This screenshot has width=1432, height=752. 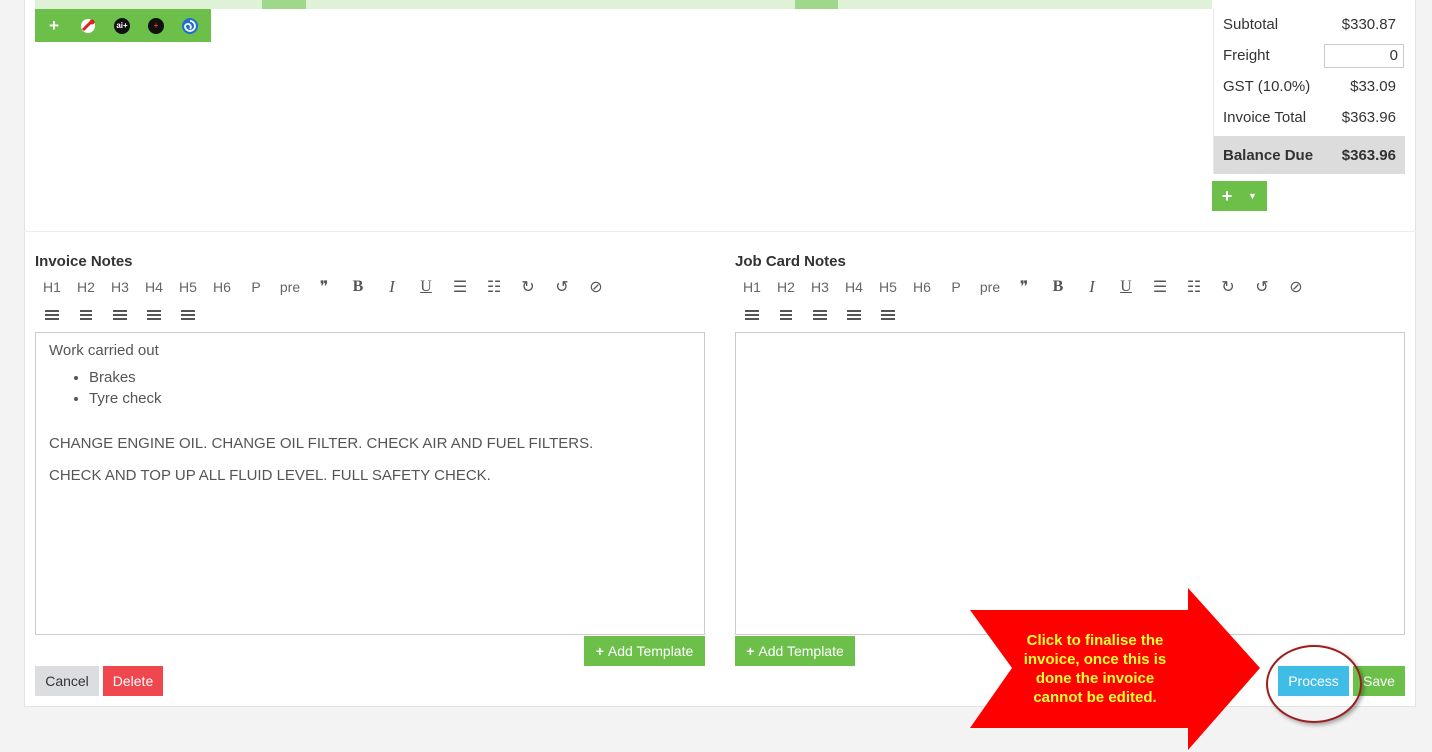 What do you see at coordinates (1368, 155) in the screenshot?
I see `balance-due-value: $363.96` at bounding box center [1368, 155].